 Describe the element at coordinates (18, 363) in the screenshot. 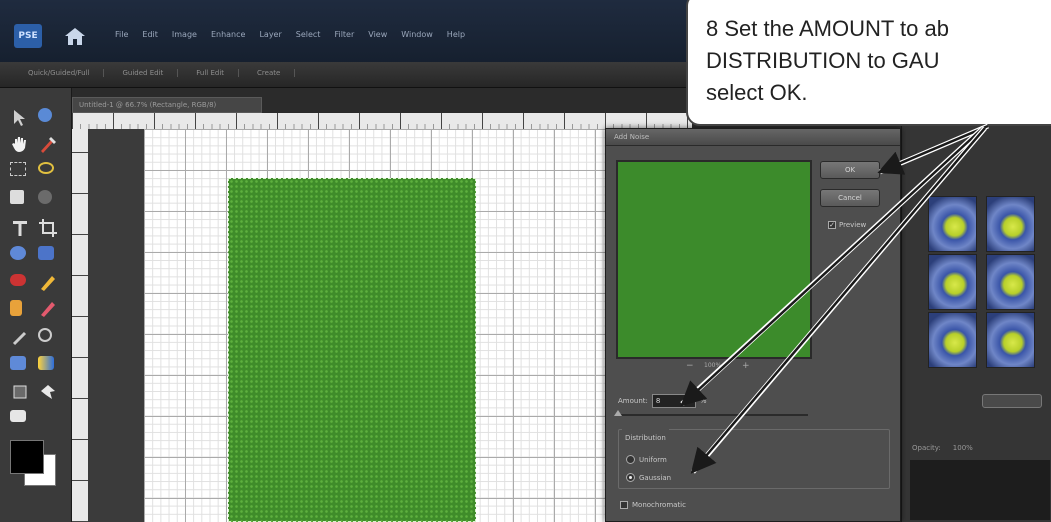

I see `paint-bucket-icon` at that location.